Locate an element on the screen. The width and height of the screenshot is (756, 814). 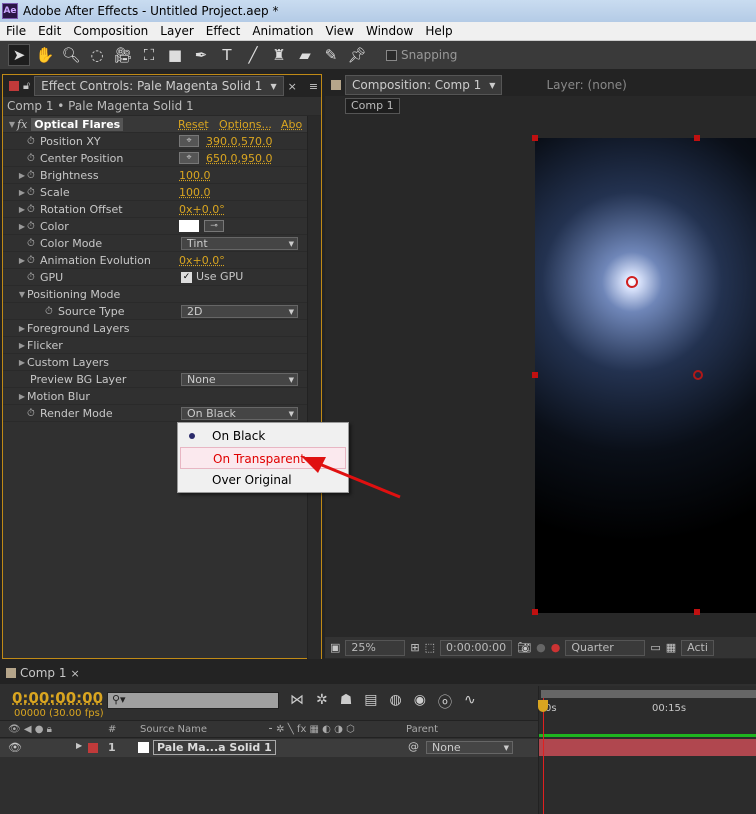
transparency-grid-icon: ▦ is located at coordinates (671, 647).